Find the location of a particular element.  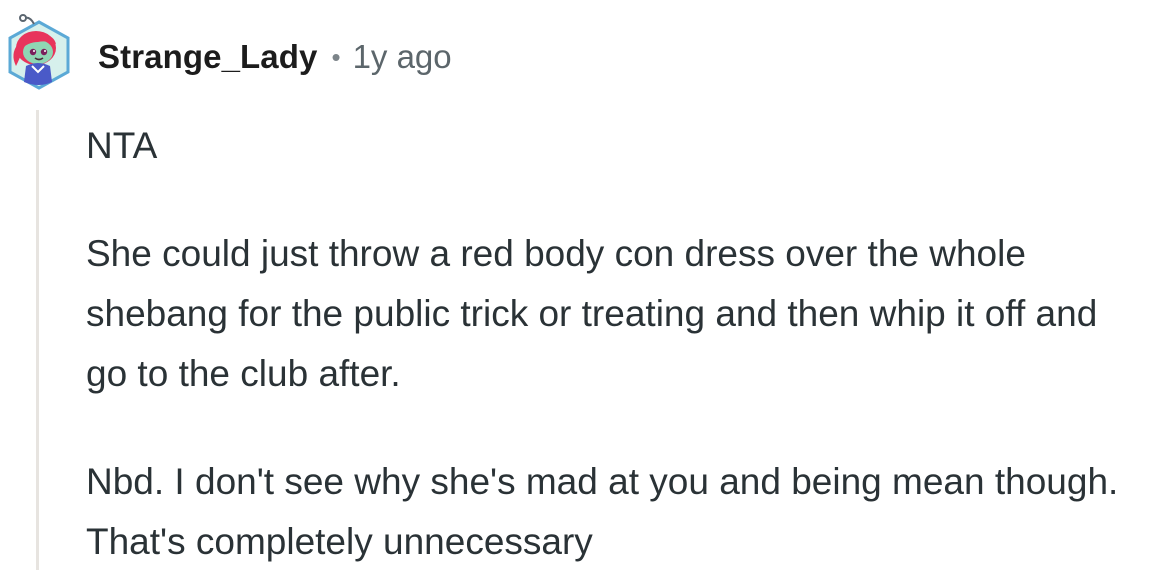

comment-timestamp: 1y ago is located at coordinates (402, 57).